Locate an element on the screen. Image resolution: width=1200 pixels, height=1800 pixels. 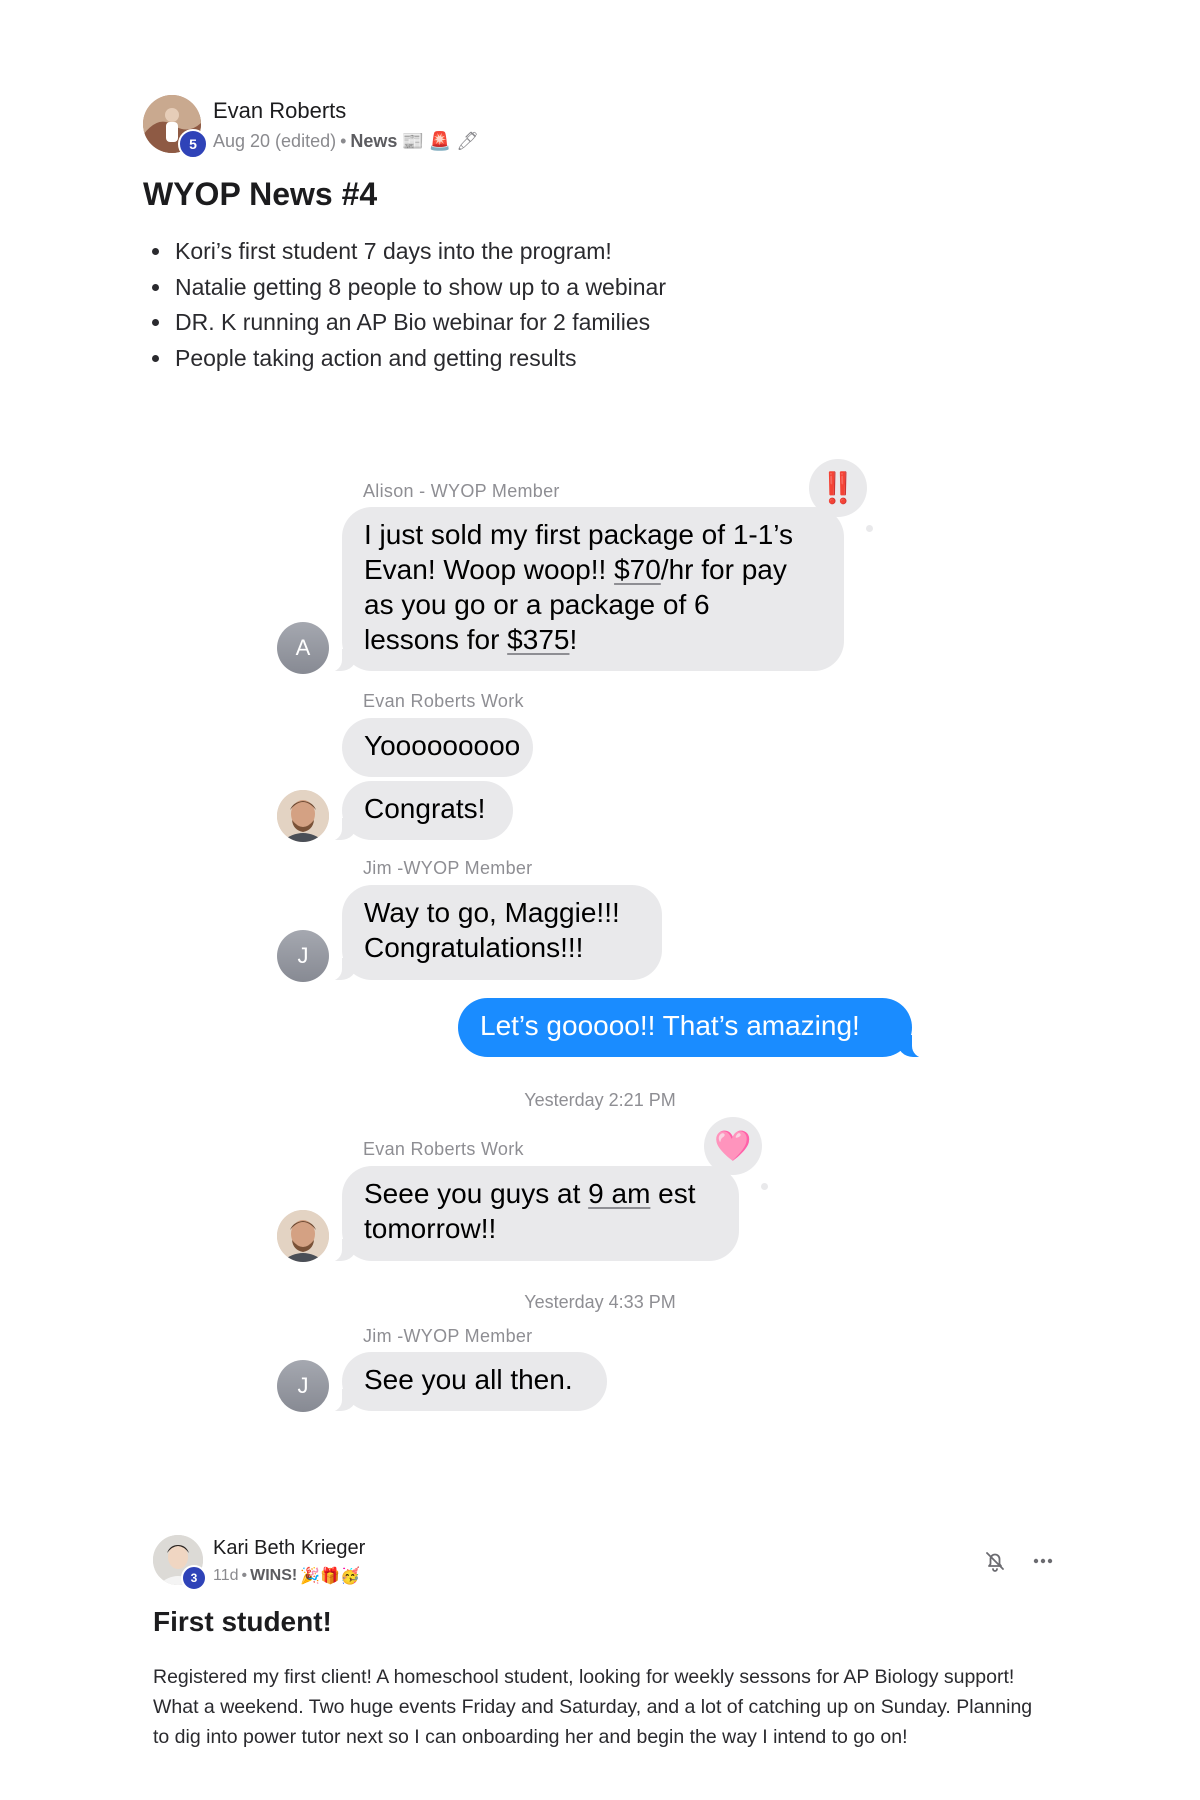
message-timestamp: Yesterday 2:21 PM is located at coordinates (600, 1100).